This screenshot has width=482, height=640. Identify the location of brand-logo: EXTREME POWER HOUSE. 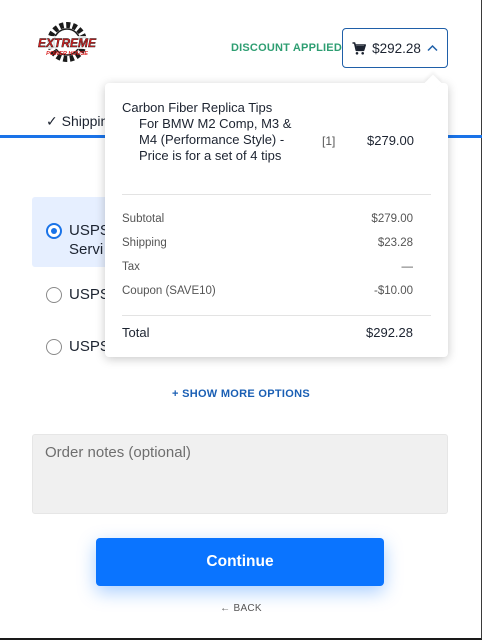
(67, 44).